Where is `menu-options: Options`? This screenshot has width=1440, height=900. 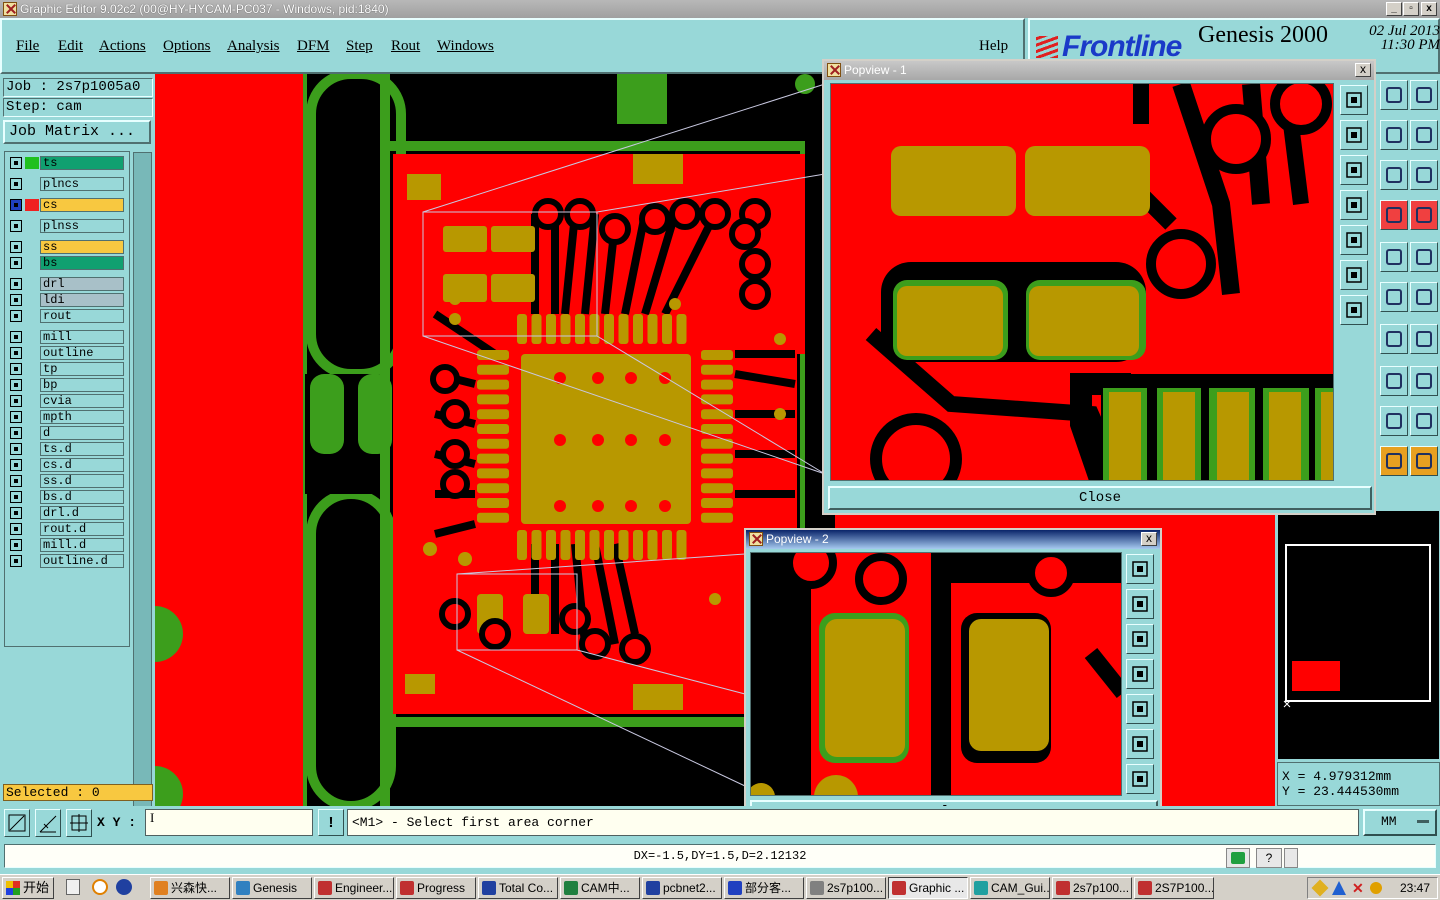
menu-options: Options is located at coordinates (187, 46).